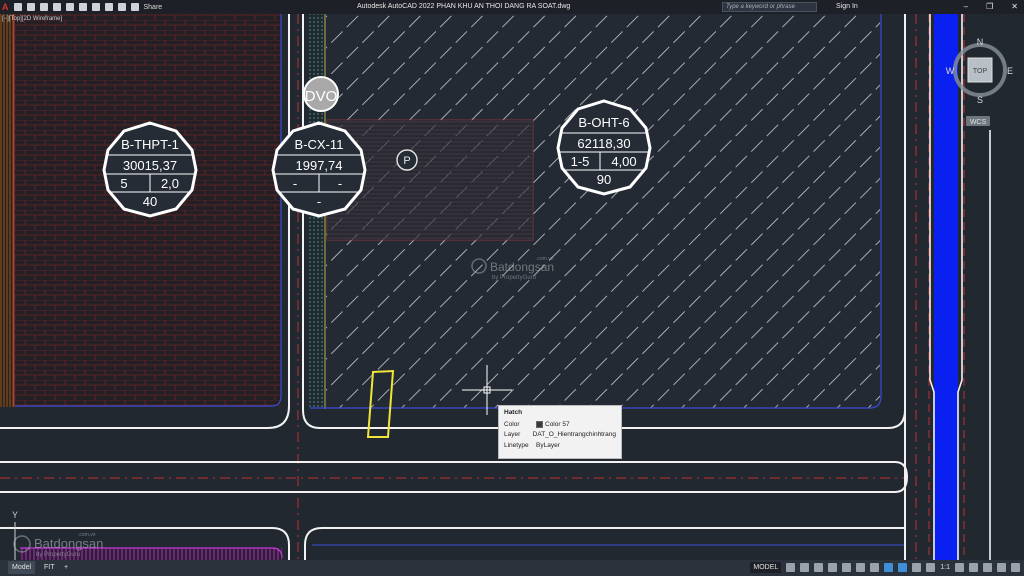  What do you see at coordinates (340, 183) in the screenshot?
I see `parcel-ratio-cx: -` at bounding box center [340, 183].